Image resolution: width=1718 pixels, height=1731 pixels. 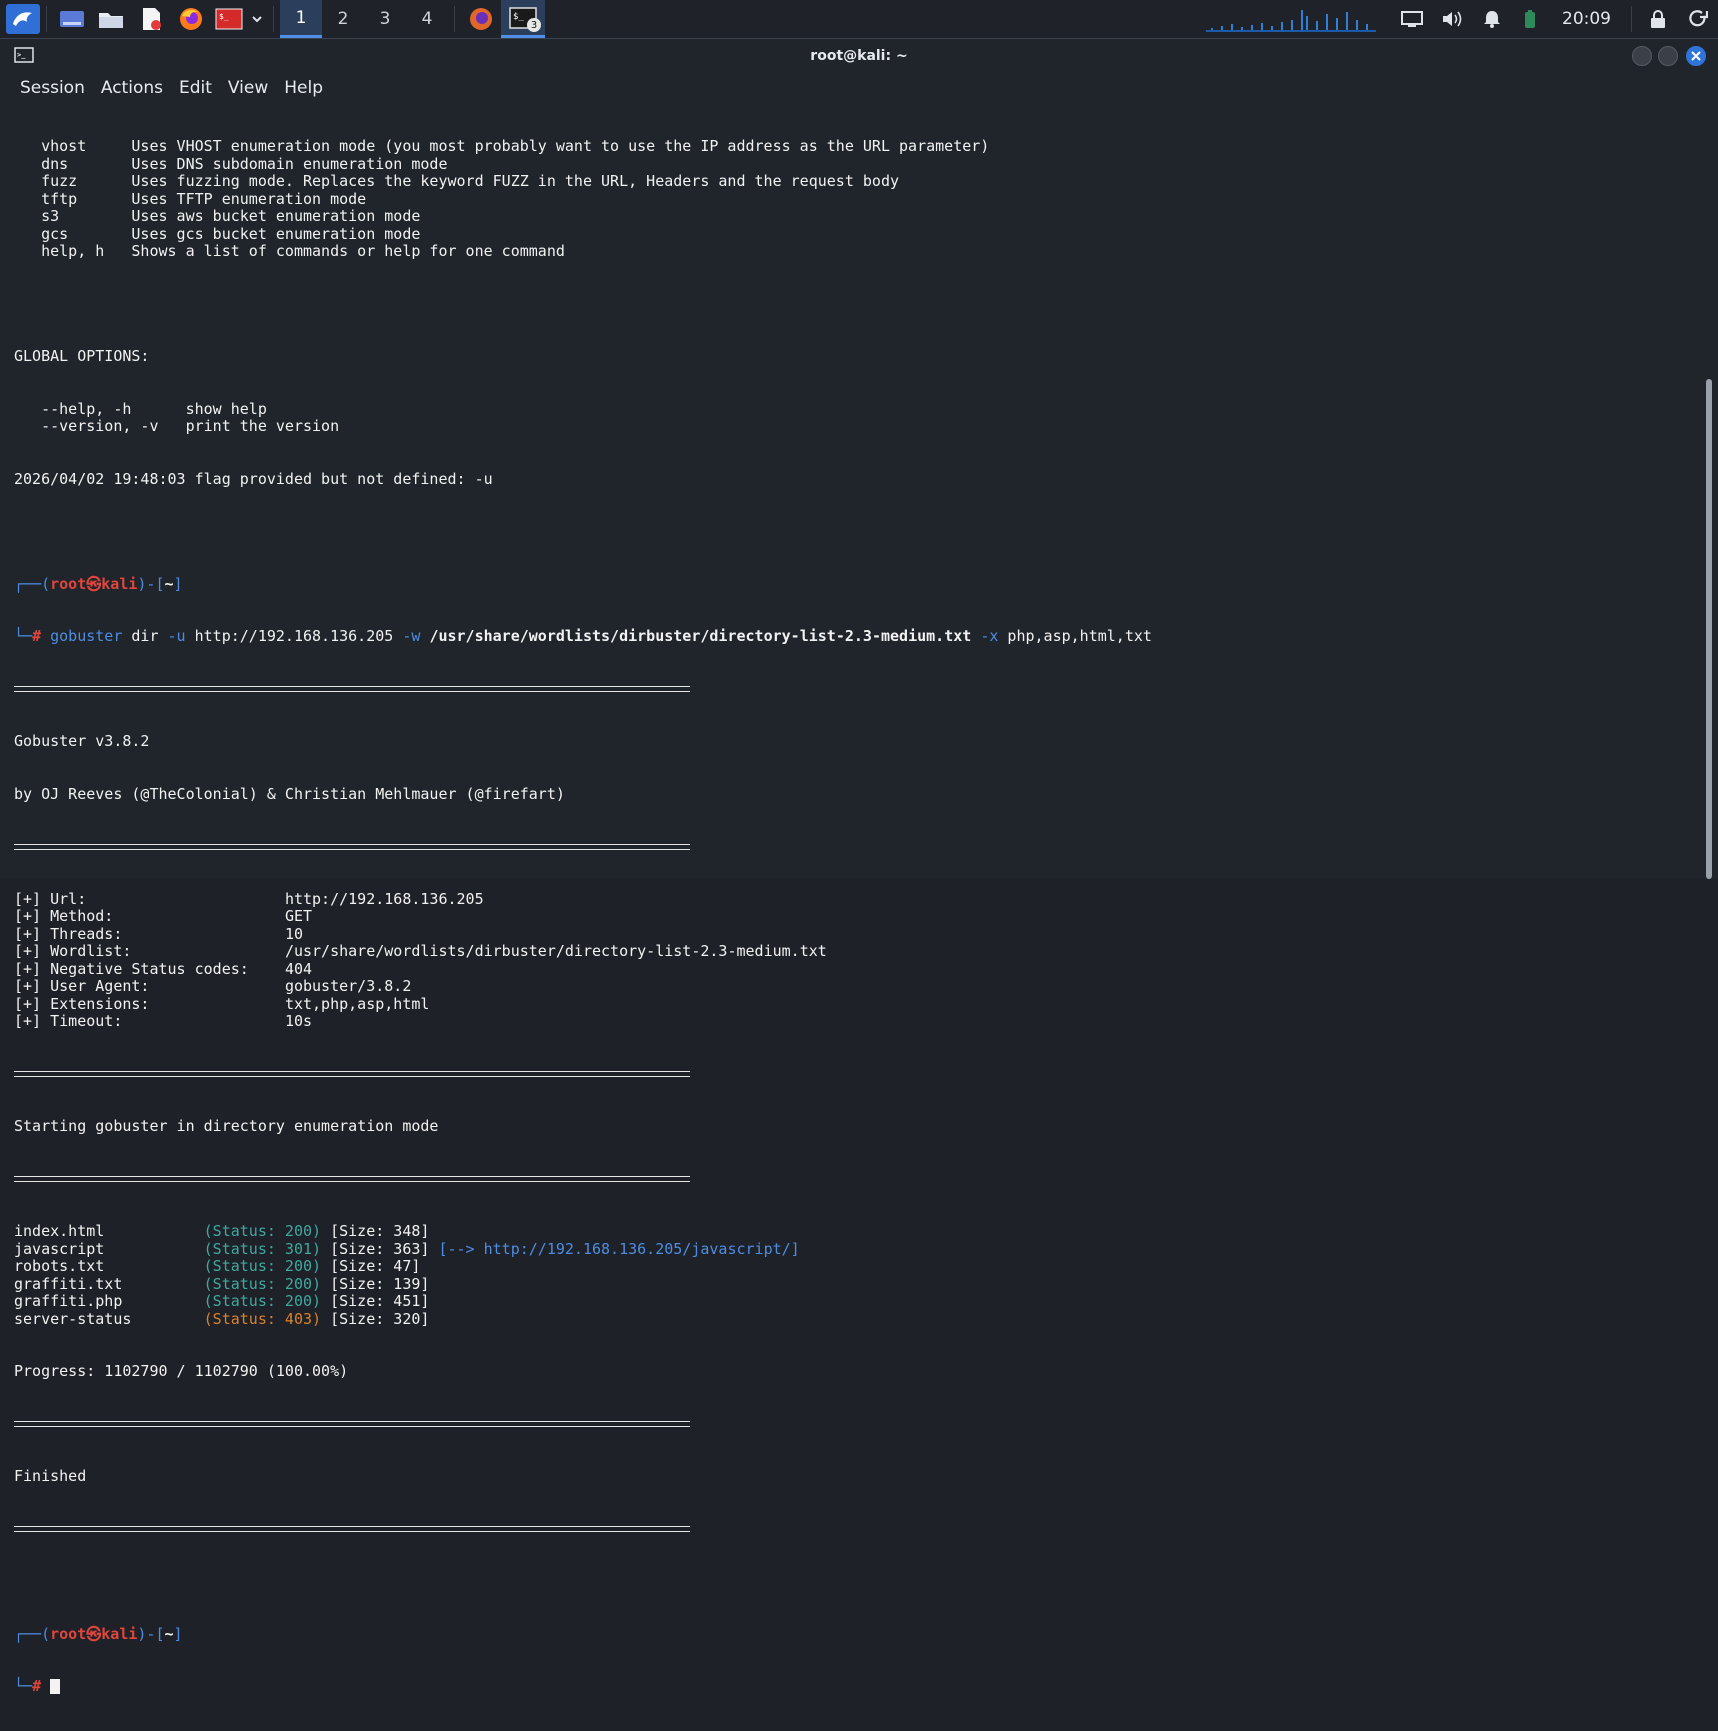 I want to click on result-status: (Status: 403), so click(x=262, y=1318).